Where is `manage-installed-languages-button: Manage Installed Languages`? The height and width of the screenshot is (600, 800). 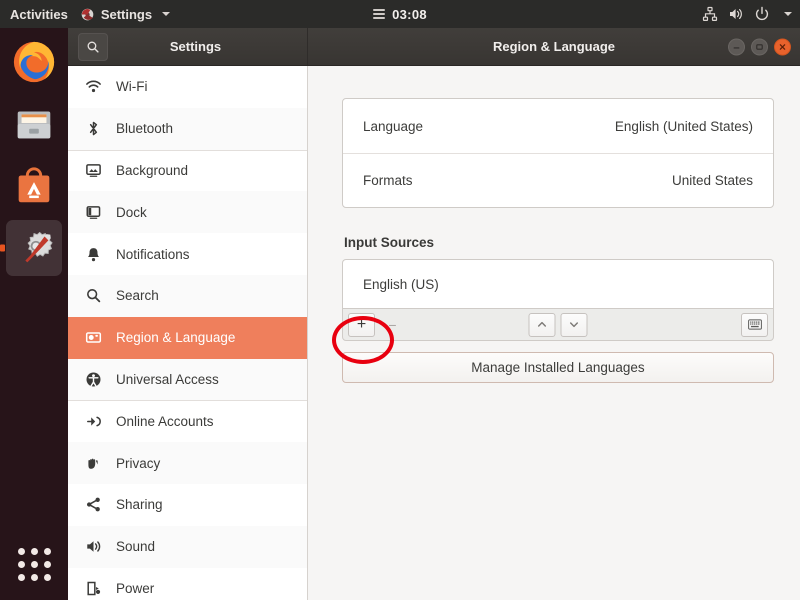 manage-installed-languages-button: Manage Installed Languages is located at coordinates (558, 367).